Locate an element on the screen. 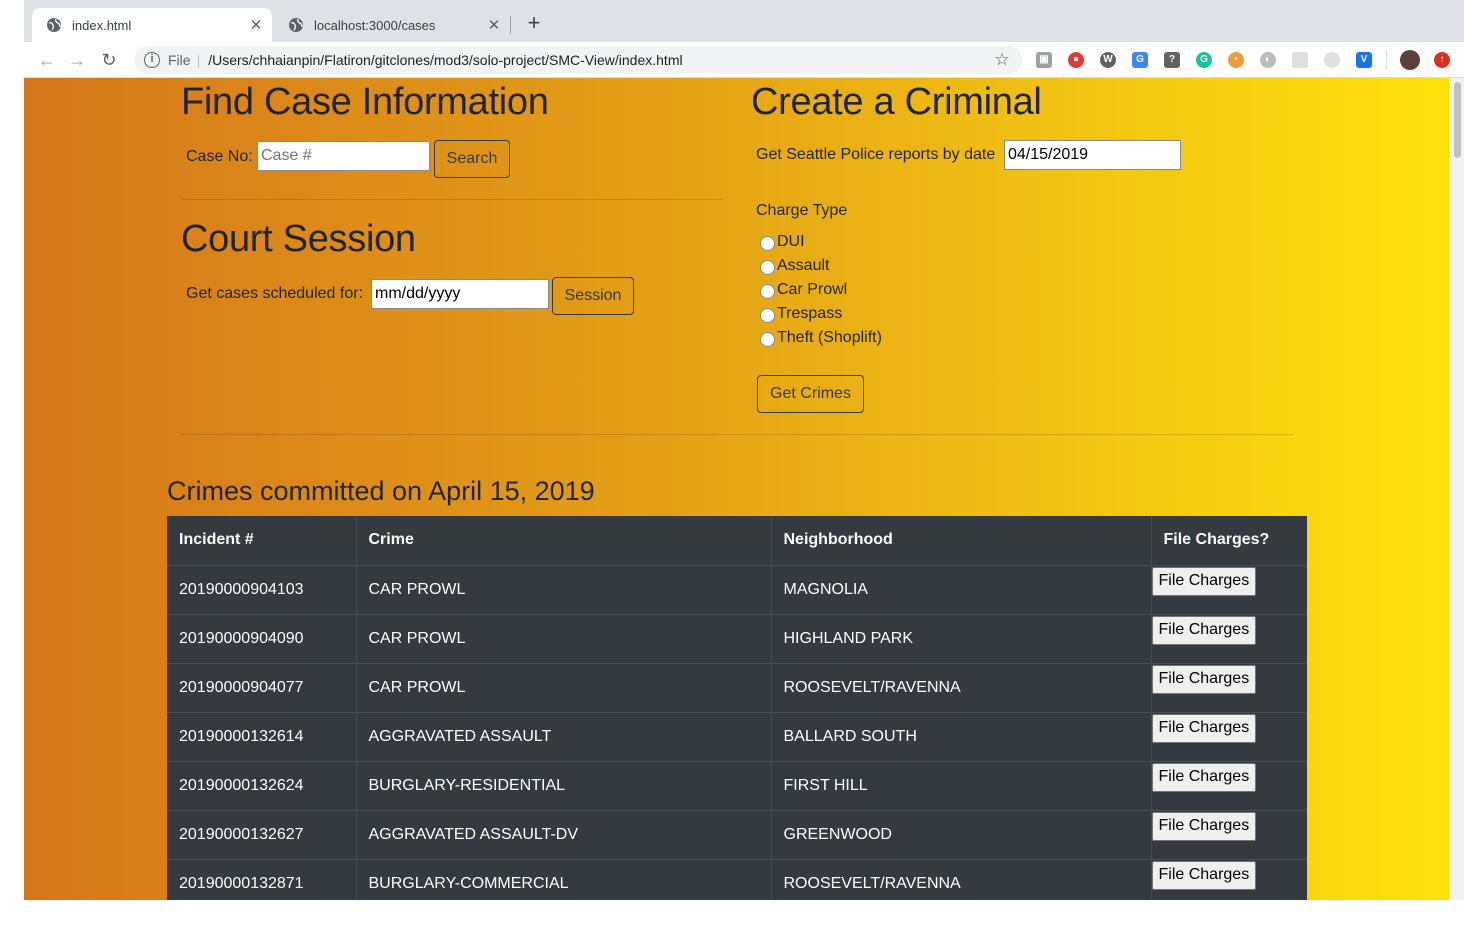 This screenshot has width=1464, height=928. divider is located at coordinates (737, 434).